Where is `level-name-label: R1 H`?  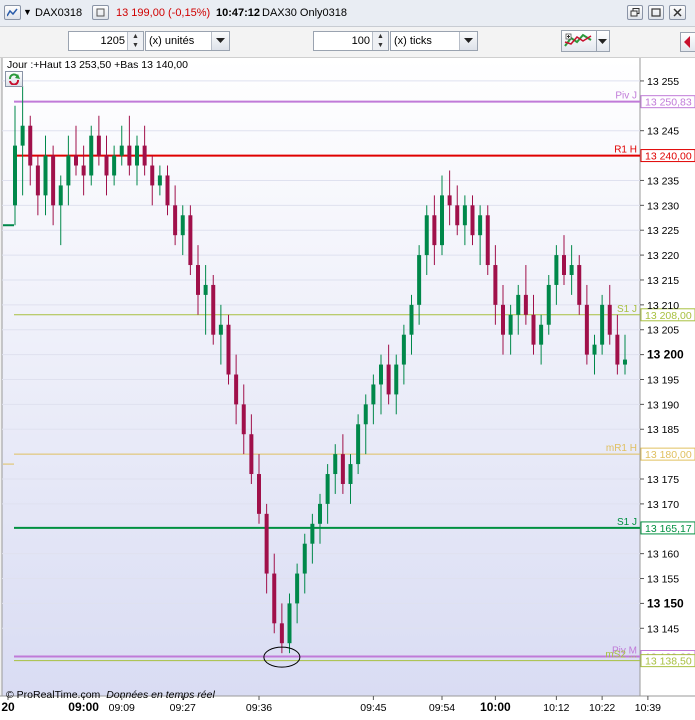
level-name-label: R1 H is located at coordinates (625, 150).